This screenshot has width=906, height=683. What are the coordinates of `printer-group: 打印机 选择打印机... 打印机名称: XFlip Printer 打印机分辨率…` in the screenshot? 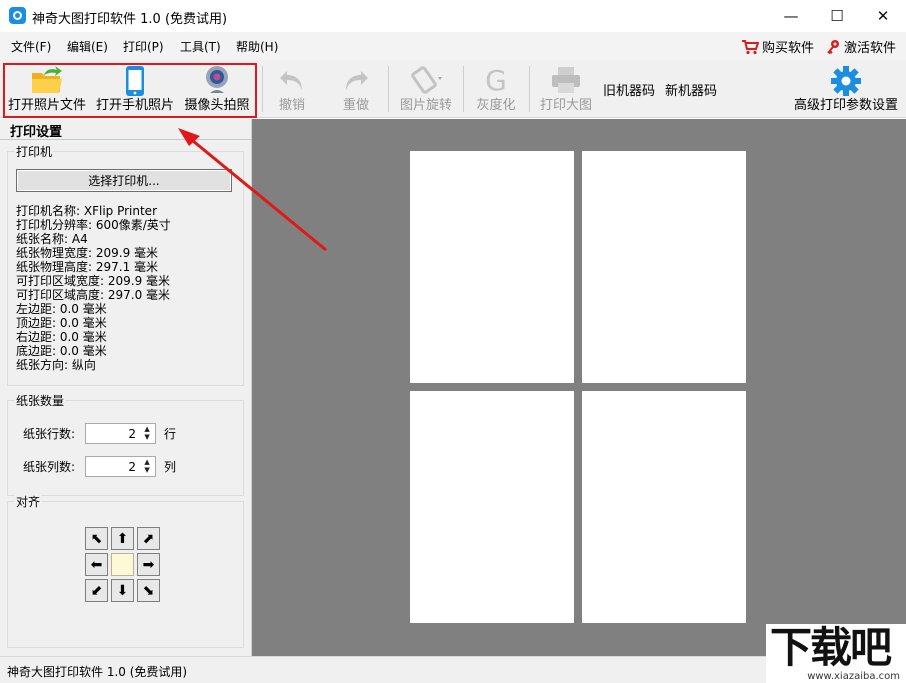 It's located at (125, 264).